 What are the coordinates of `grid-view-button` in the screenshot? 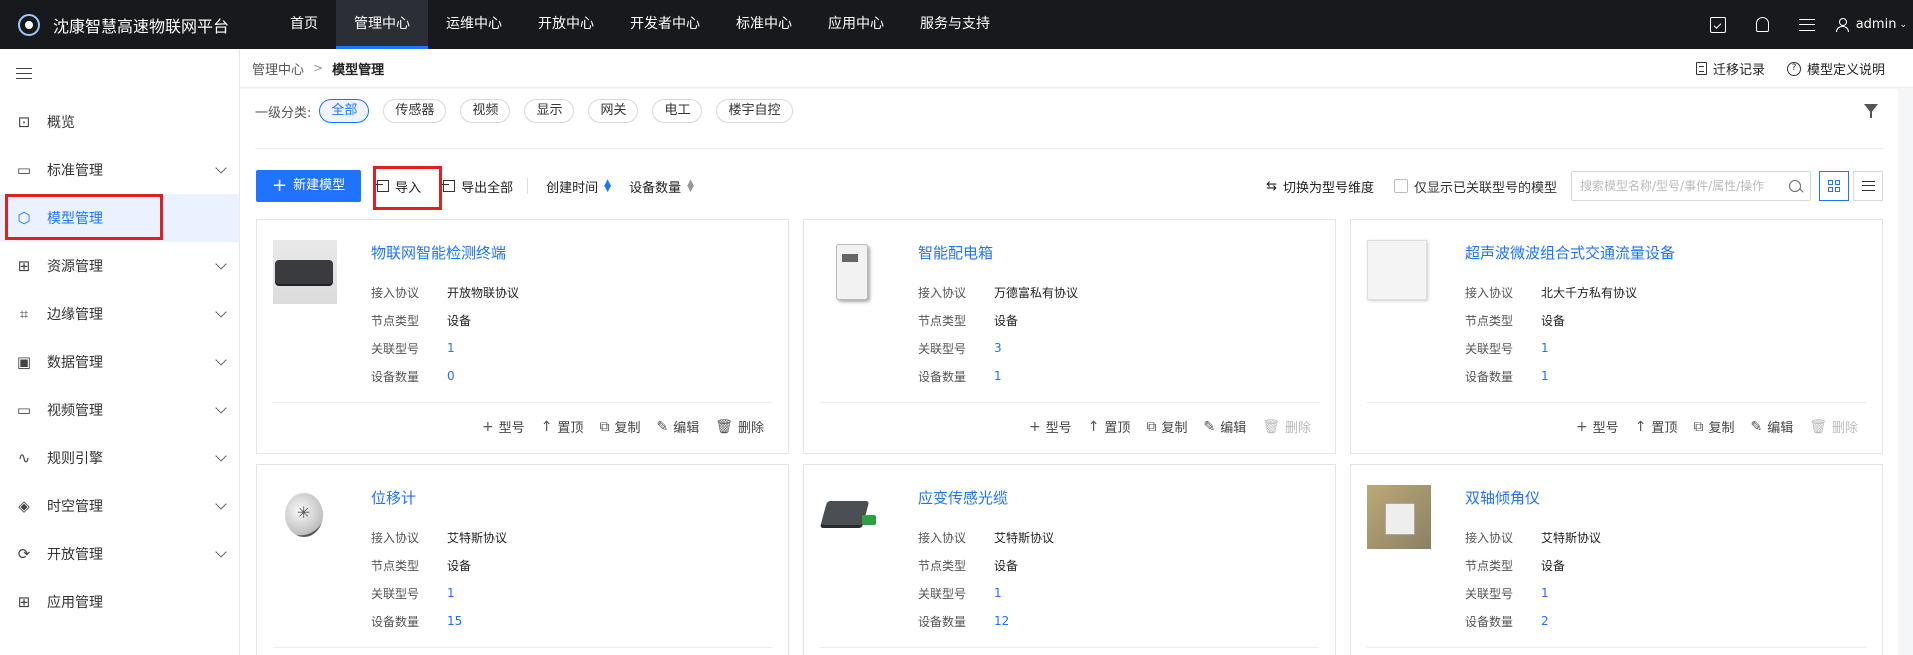 It's located at (1834, 186).